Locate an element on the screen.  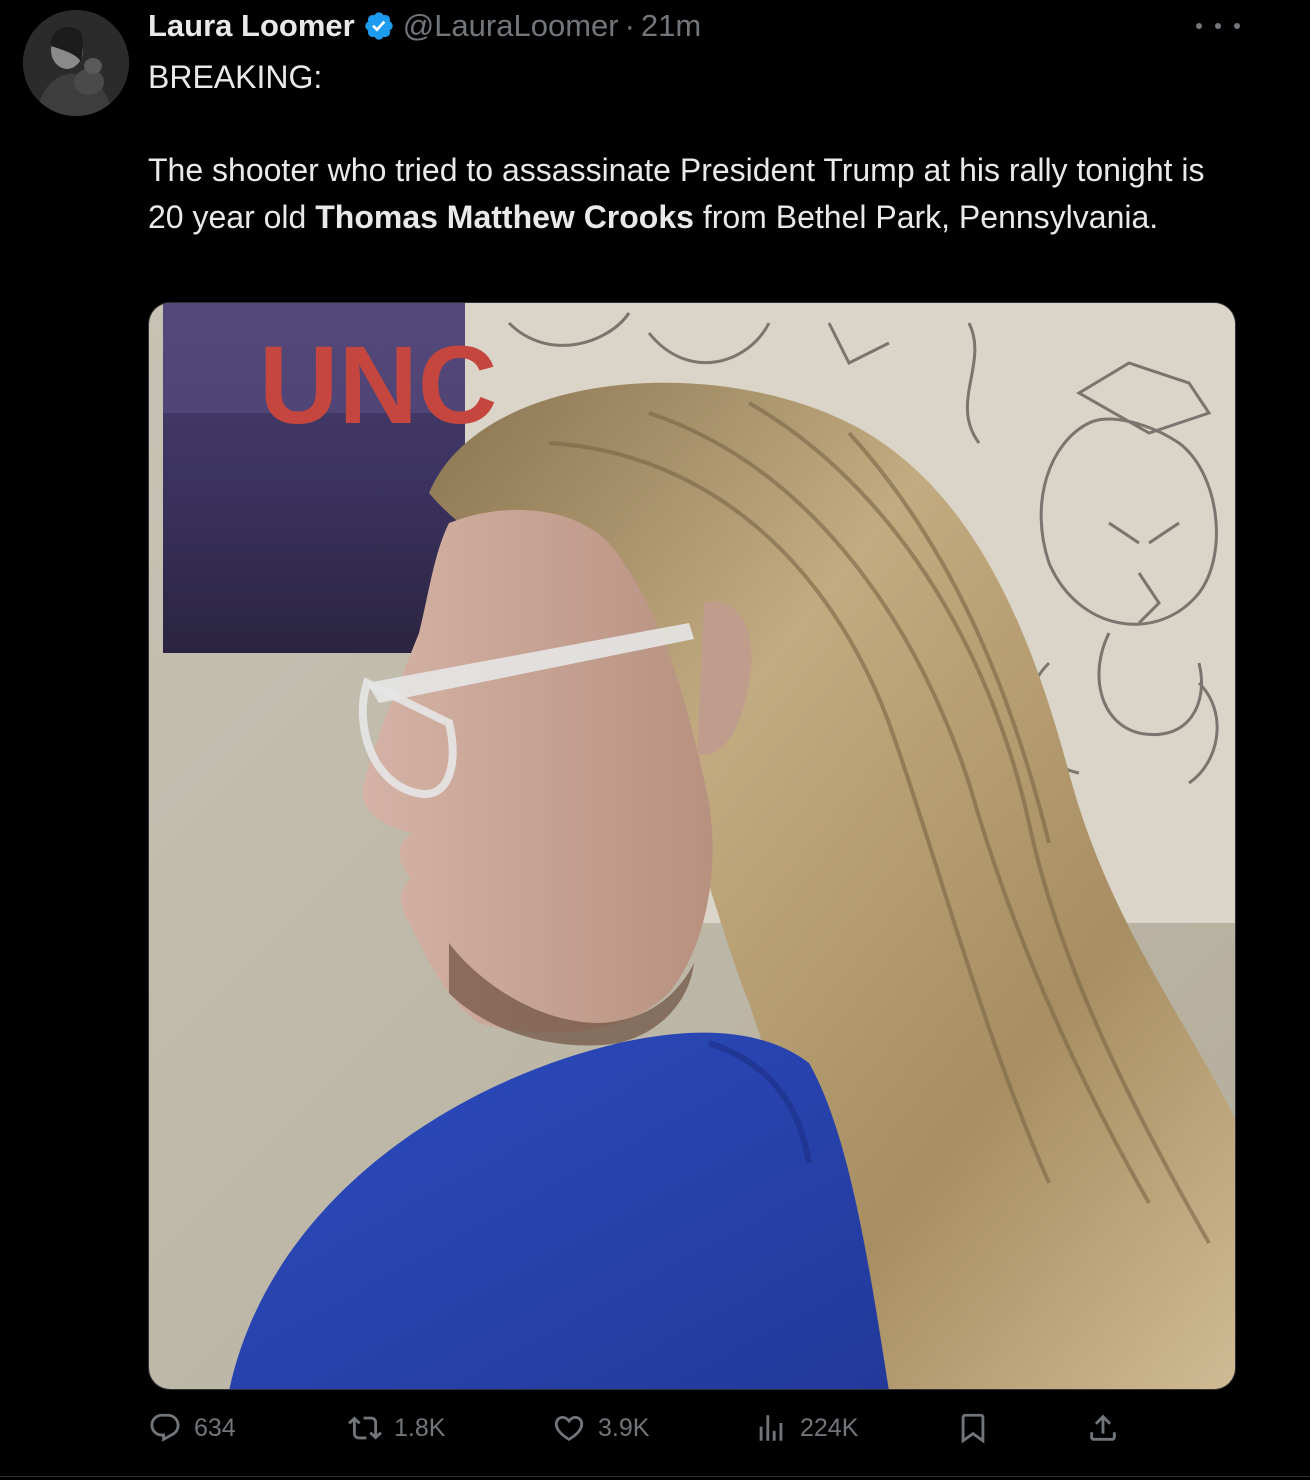
views-count: 224K is located at coordinates (829, 1427).